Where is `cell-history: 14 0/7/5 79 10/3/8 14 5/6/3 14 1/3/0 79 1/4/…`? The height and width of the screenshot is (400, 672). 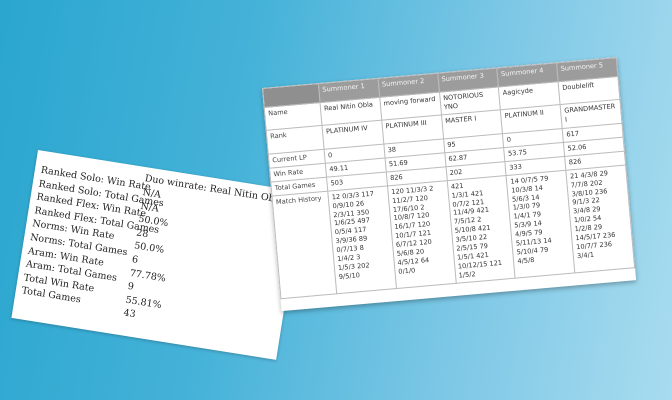 cell-history: 14 0/7/5 79 10/3/8 14 5/6/3 14 1/3/0 79 1/4/… is located at coordinates (540, 224).